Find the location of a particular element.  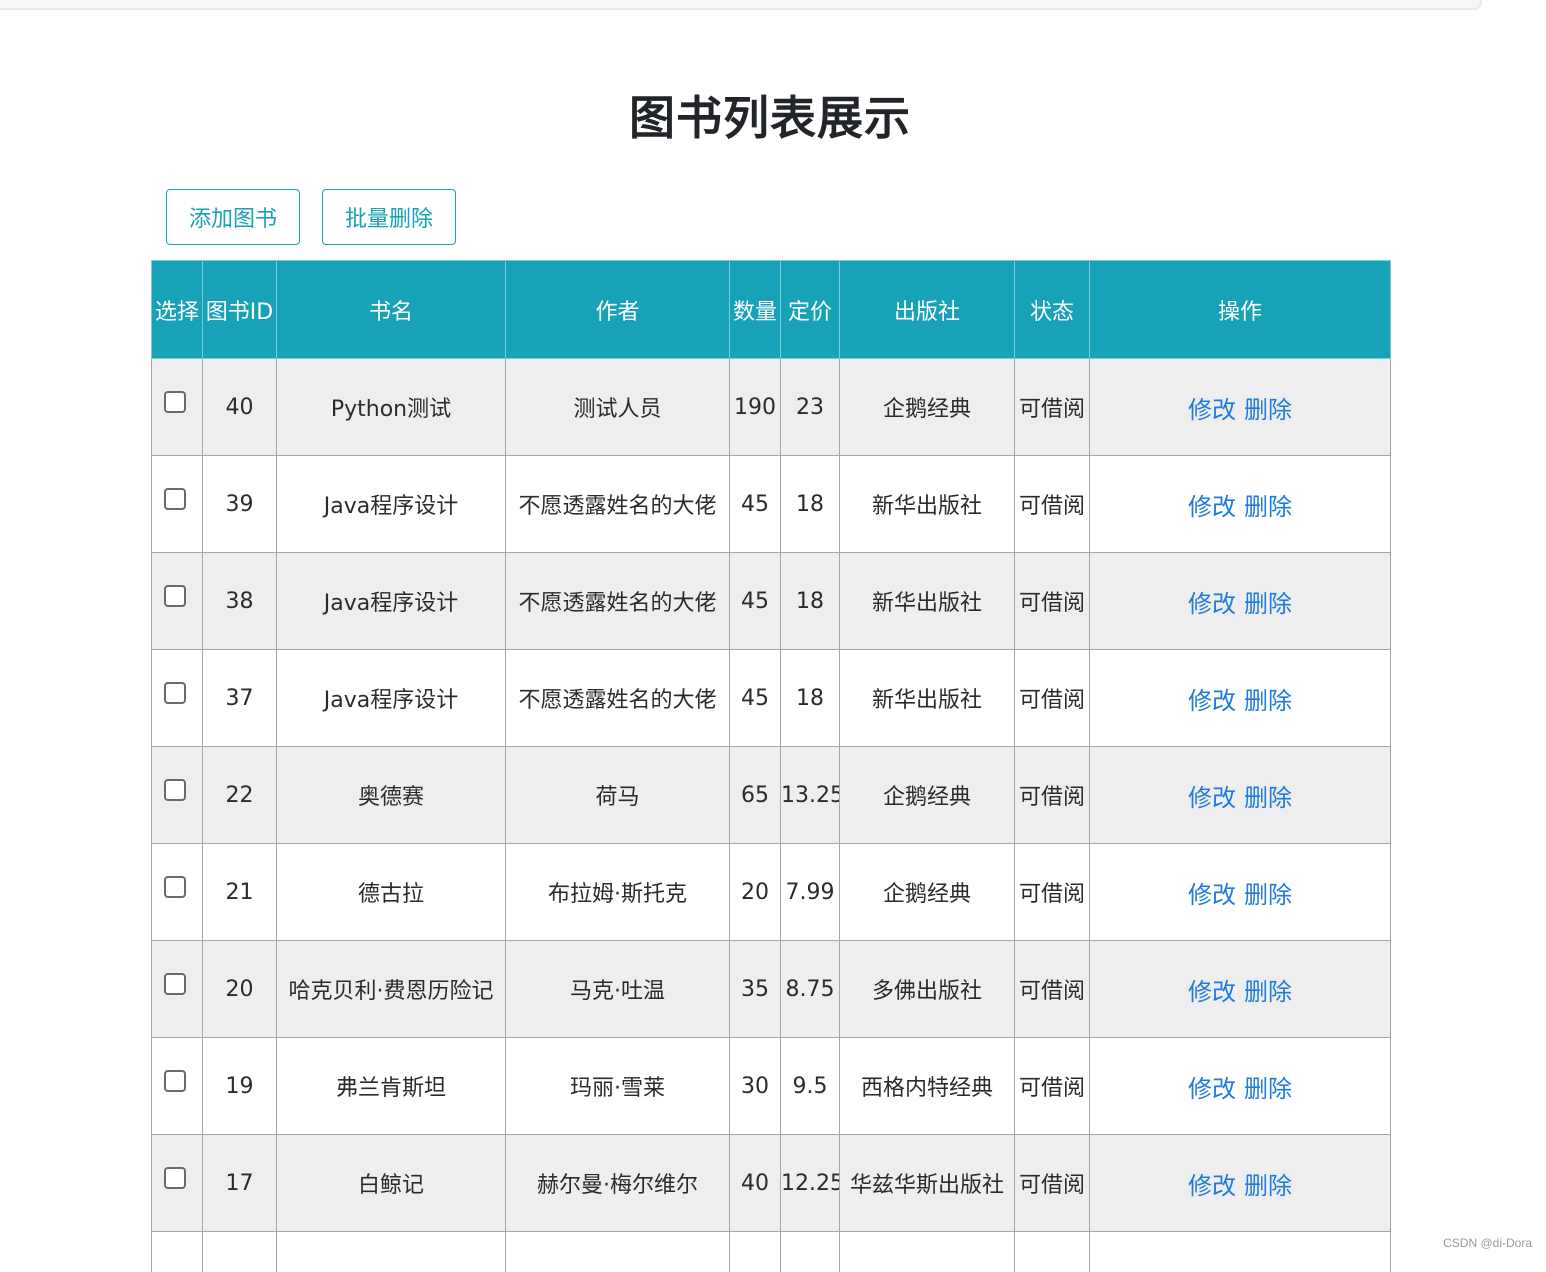

book-price: 12.25 is located at coordinates (810, 1183).